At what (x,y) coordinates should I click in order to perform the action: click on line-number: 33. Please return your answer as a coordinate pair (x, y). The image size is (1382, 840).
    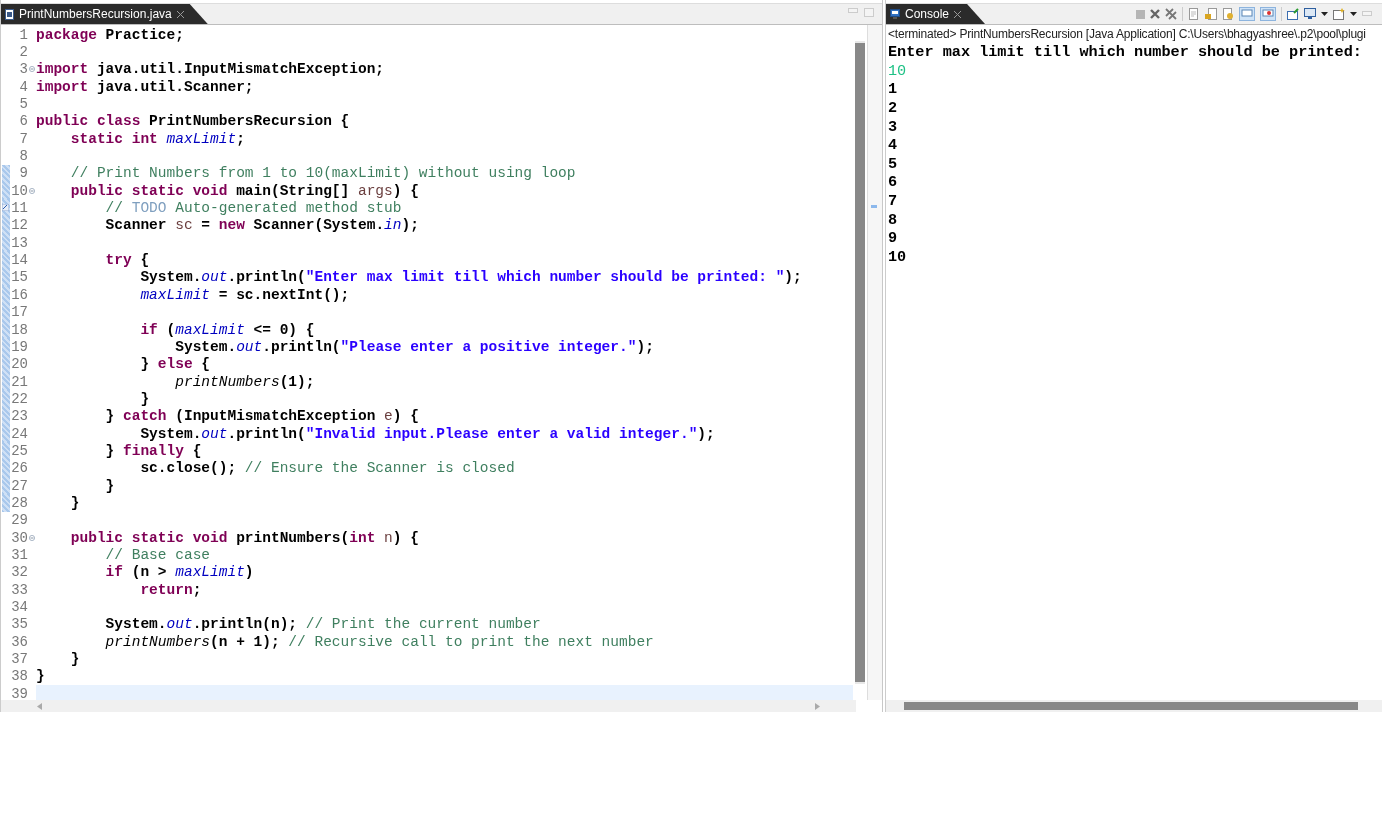
    Looking at the image, I should click on (19, 589).